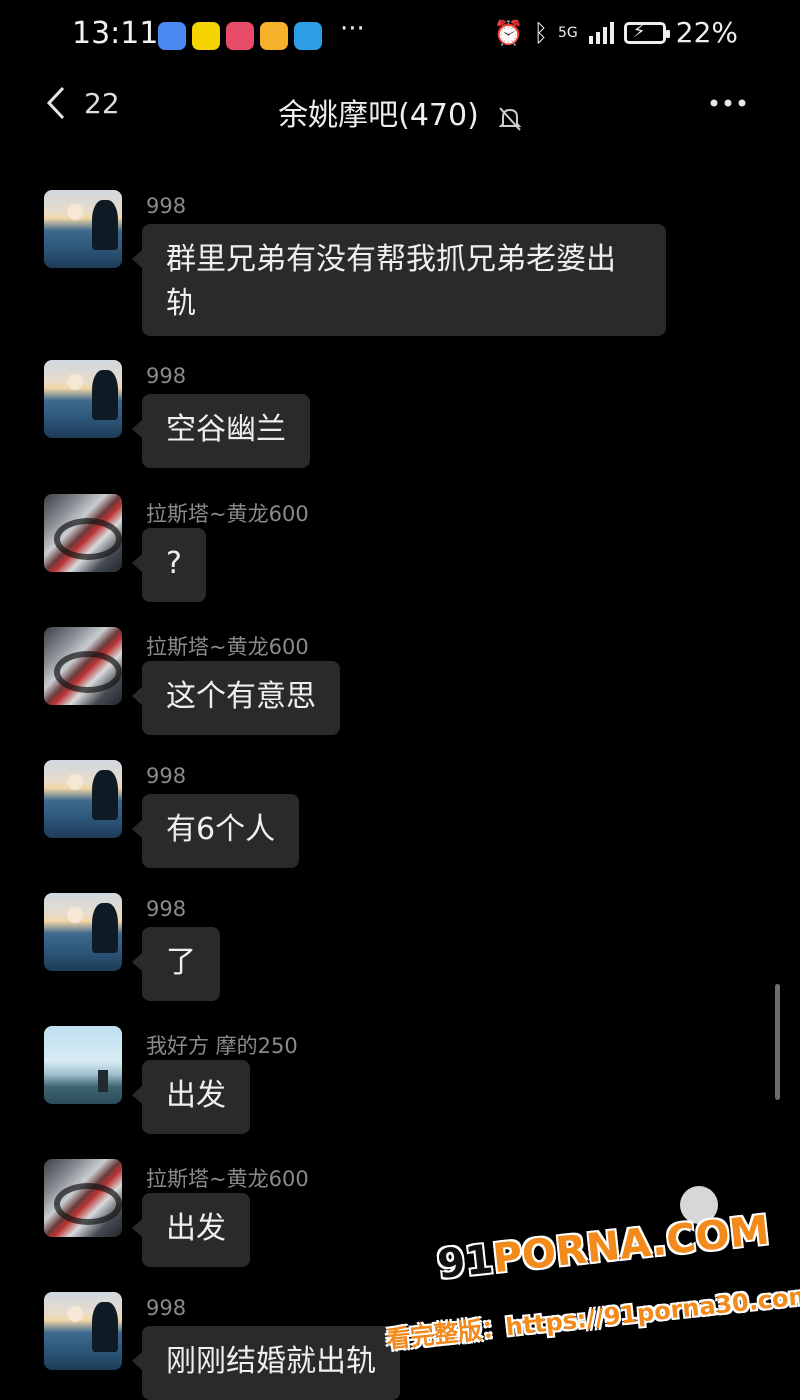 This screenshot has width=800, height=1400. What do you see at coordinates (540, 32) in the screenshot?
I see `bluetooth-icon: ᛒ` at bounding box center [540, 32].